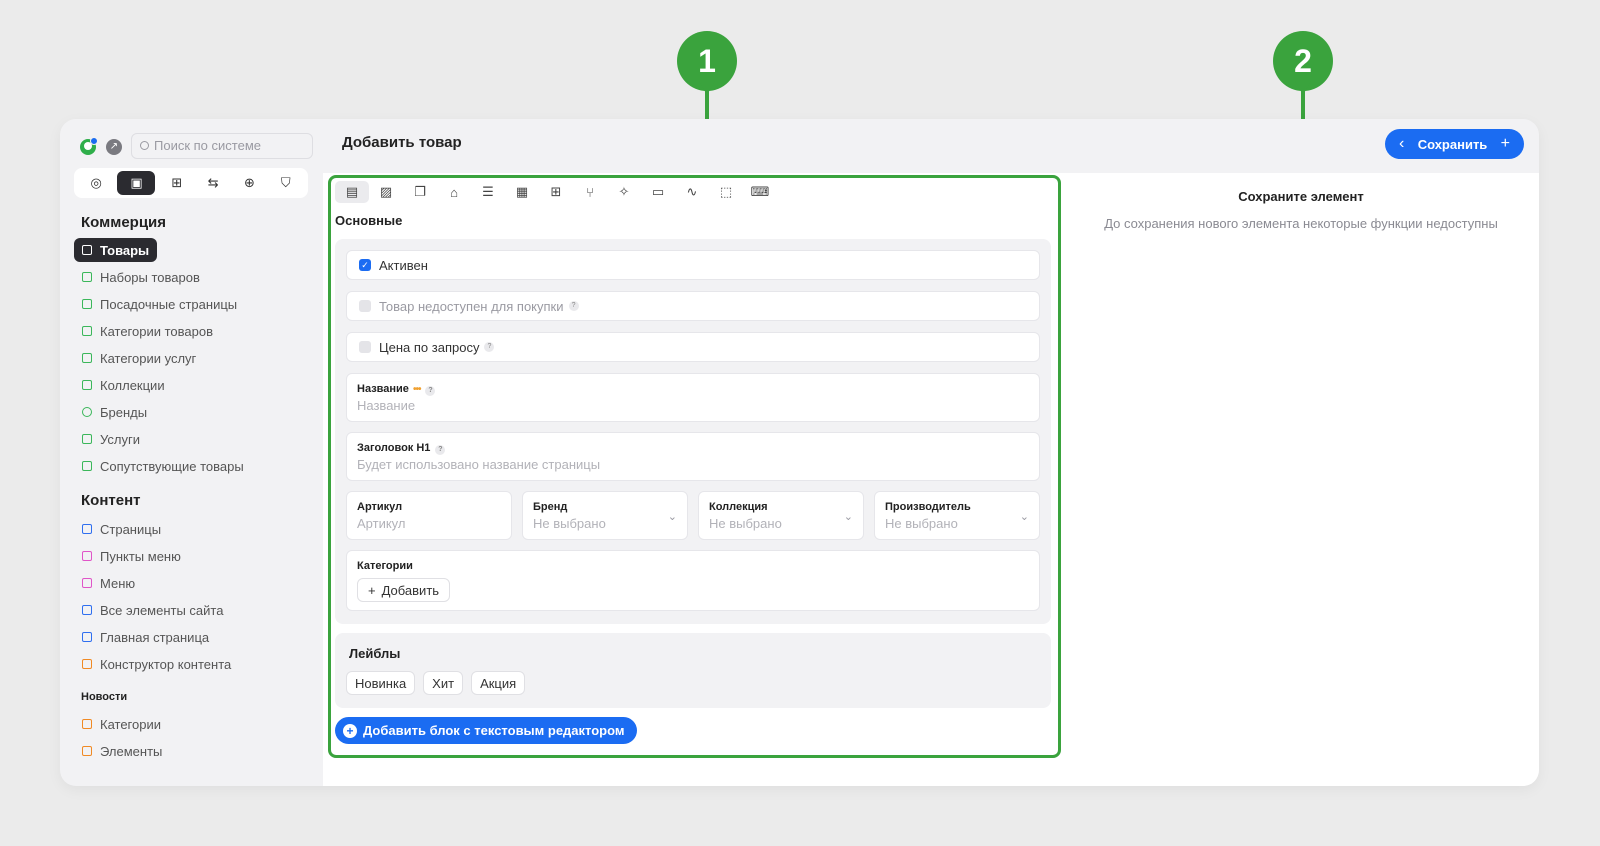 The width and height of the screenshot is (1600, 846). What do you see at coordinates (443, 683) in the screenshot?
I see `label-chip: Хит` at bounding box center [443, 683].